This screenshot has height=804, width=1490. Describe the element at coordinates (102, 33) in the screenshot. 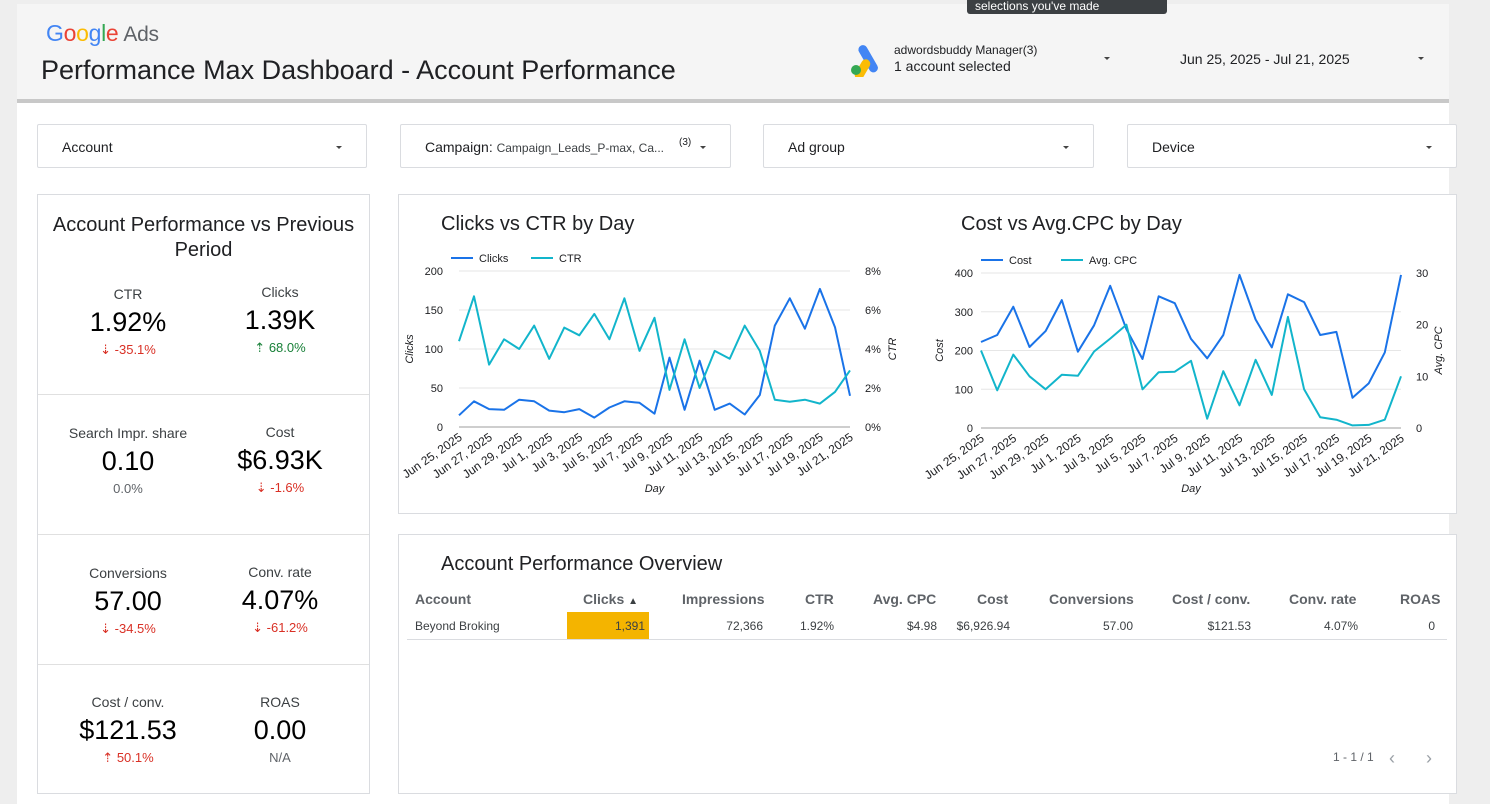

I see `google-ads-logo: Google Ads` at that location.